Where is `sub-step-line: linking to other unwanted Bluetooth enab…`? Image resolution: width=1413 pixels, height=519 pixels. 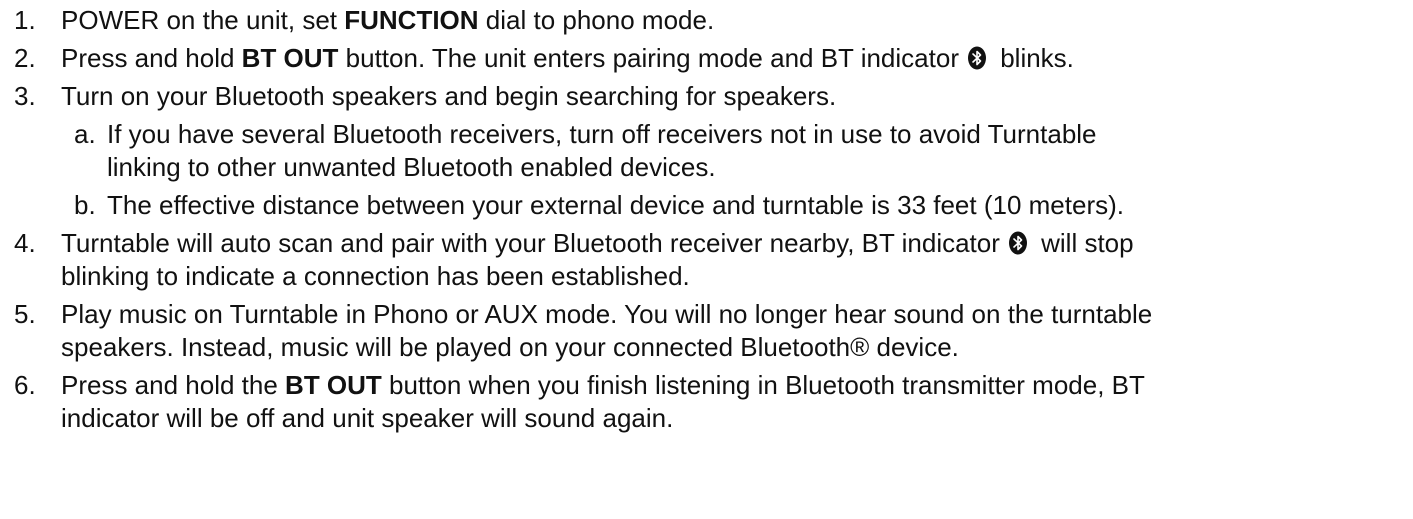
sub-step-line: linking to other unwanted Bluetooth enab… is located at coordinates (411, 167).